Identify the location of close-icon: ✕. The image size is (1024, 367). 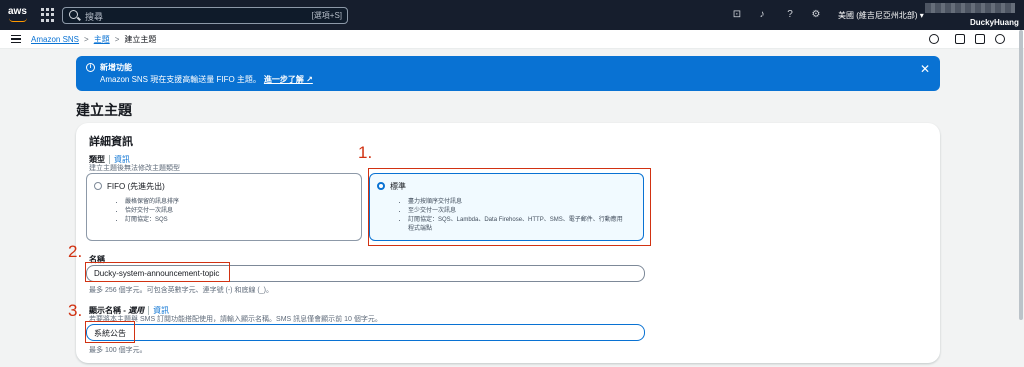
(925, 69).